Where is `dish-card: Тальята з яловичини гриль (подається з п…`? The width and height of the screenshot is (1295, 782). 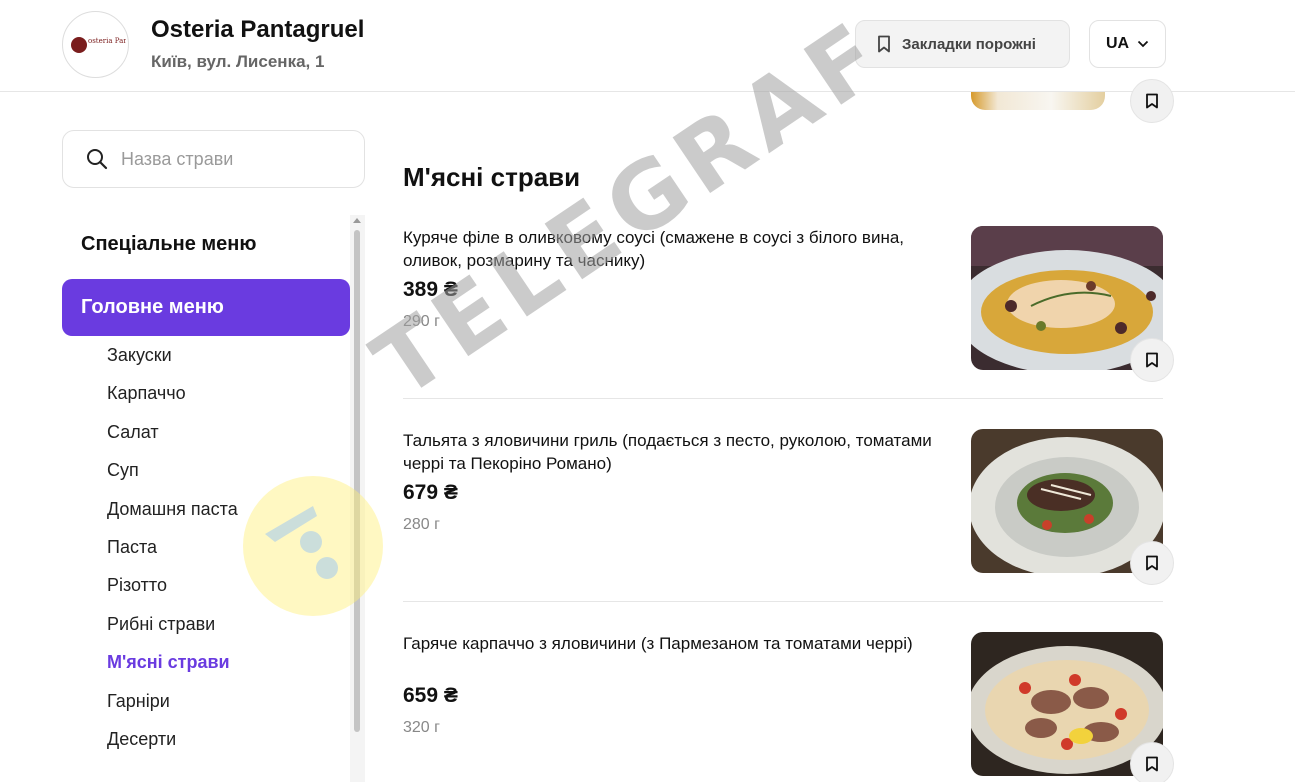 dish-card: Тальята з яловичини гриль (подається з п… is located at coordinates (783, 501).